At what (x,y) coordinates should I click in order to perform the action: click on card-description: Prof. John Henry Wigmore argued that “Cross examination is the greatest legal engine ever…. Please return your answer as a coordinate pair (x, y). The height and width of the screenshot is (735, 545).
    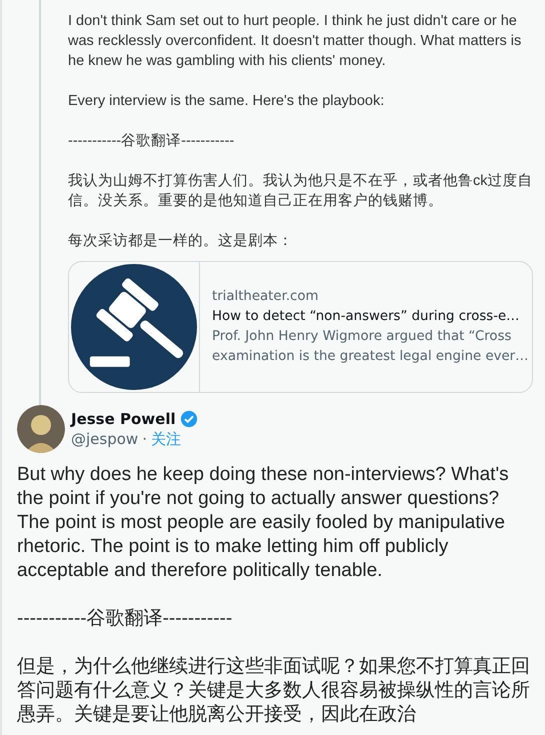
    Looking at the image, I should click on (371, 347).